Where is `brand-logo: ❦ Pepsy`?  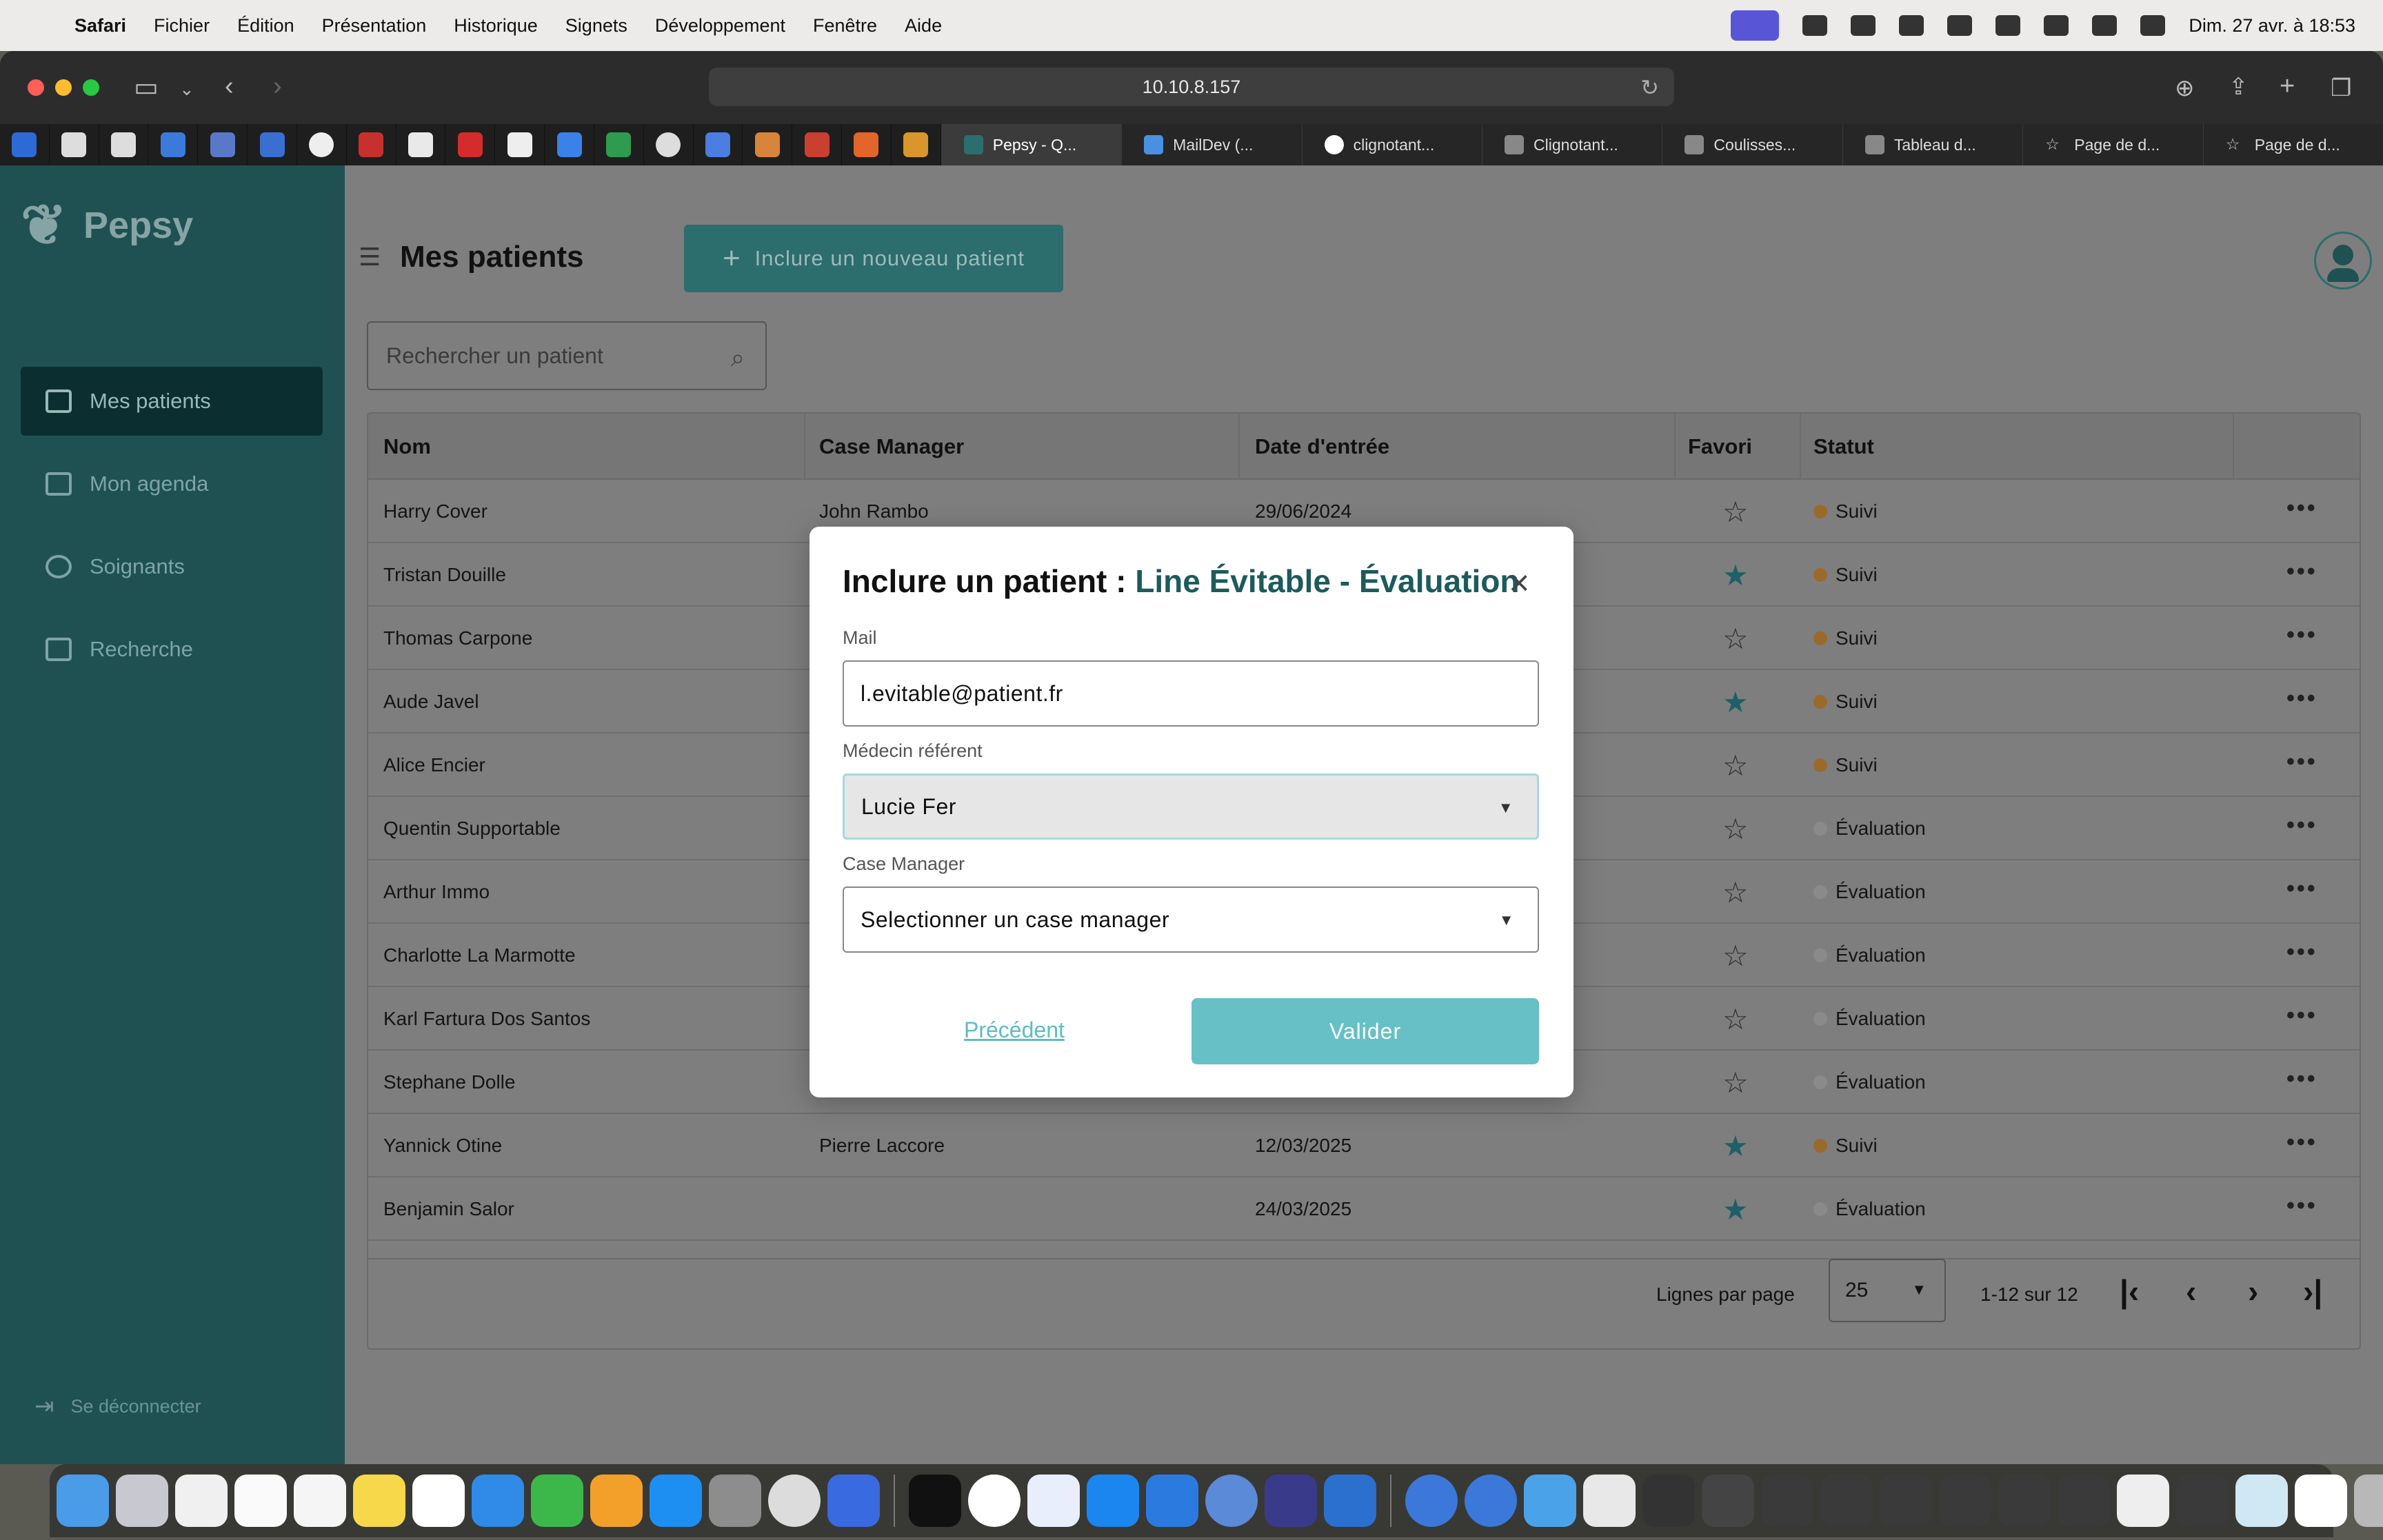
brand-logo: ❦ Pepsy is located at coordinates (107, 225).